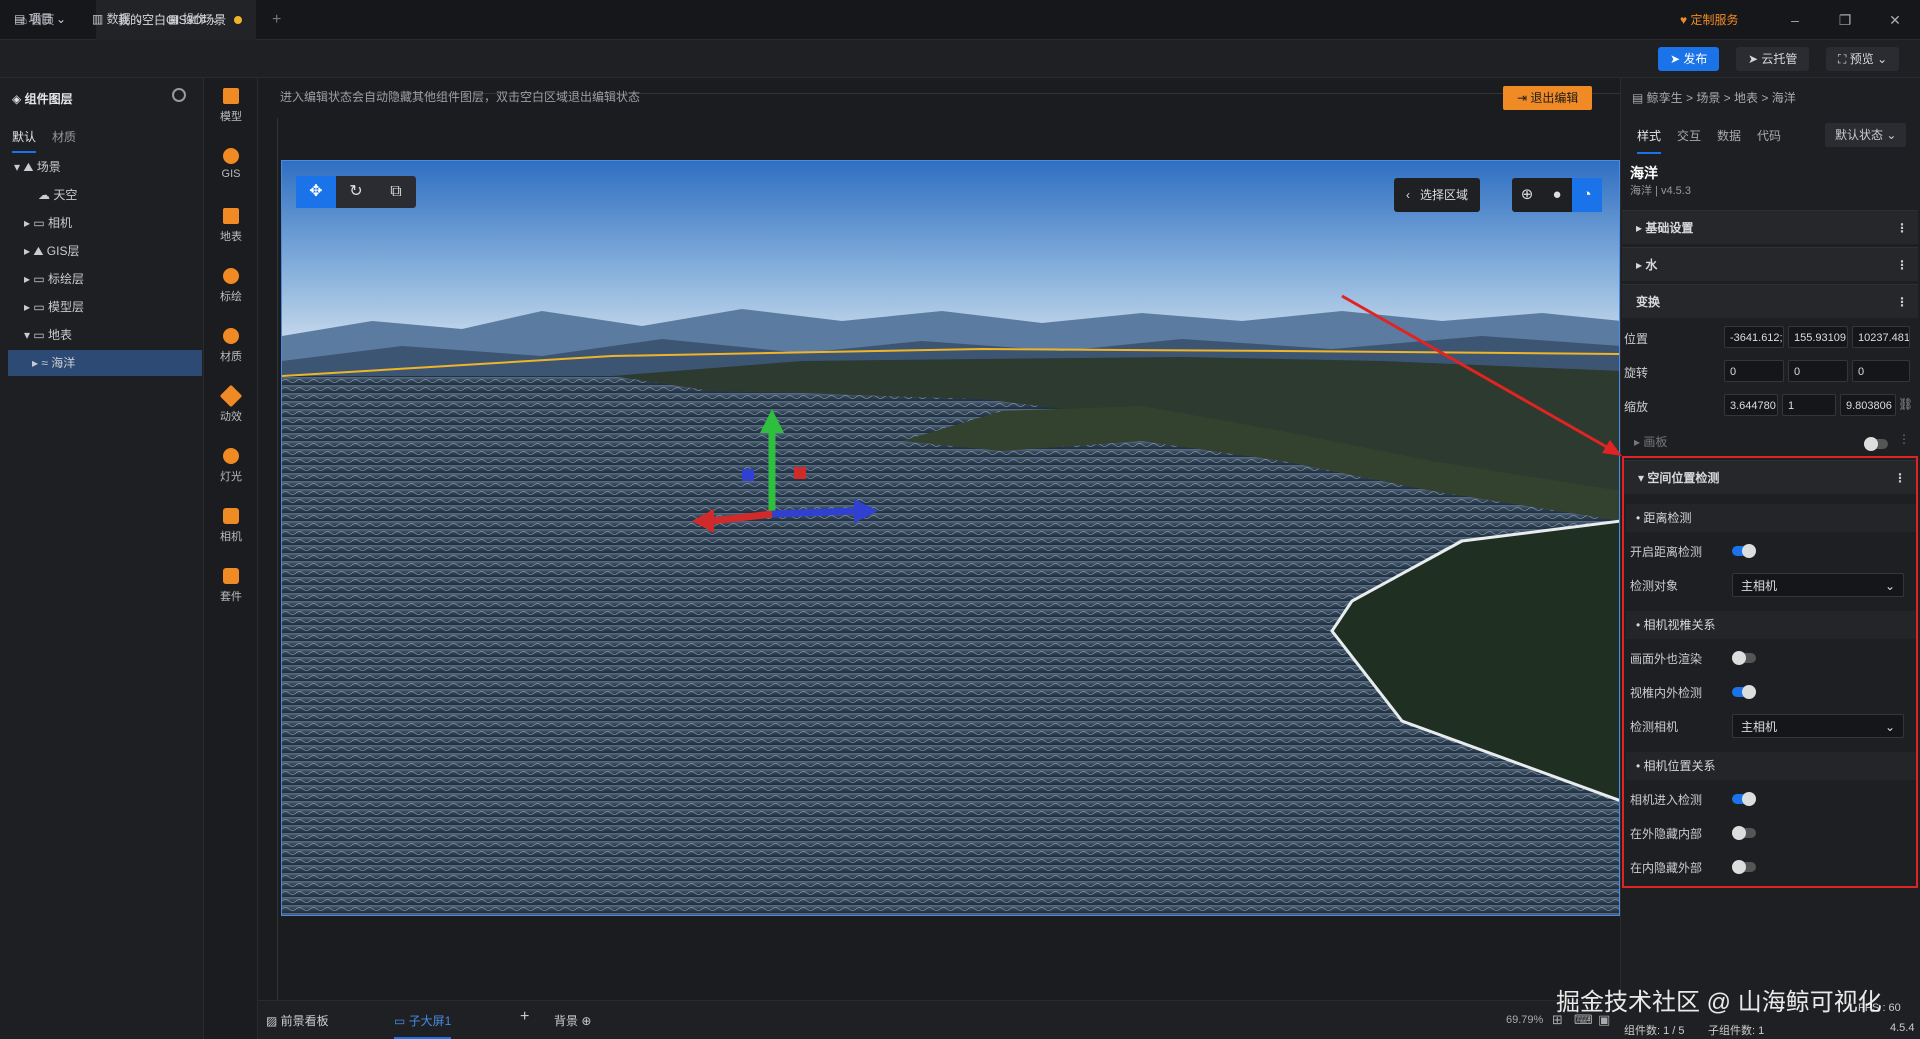  I want to click on rotation-x-input: 0, so click(1754, 371).